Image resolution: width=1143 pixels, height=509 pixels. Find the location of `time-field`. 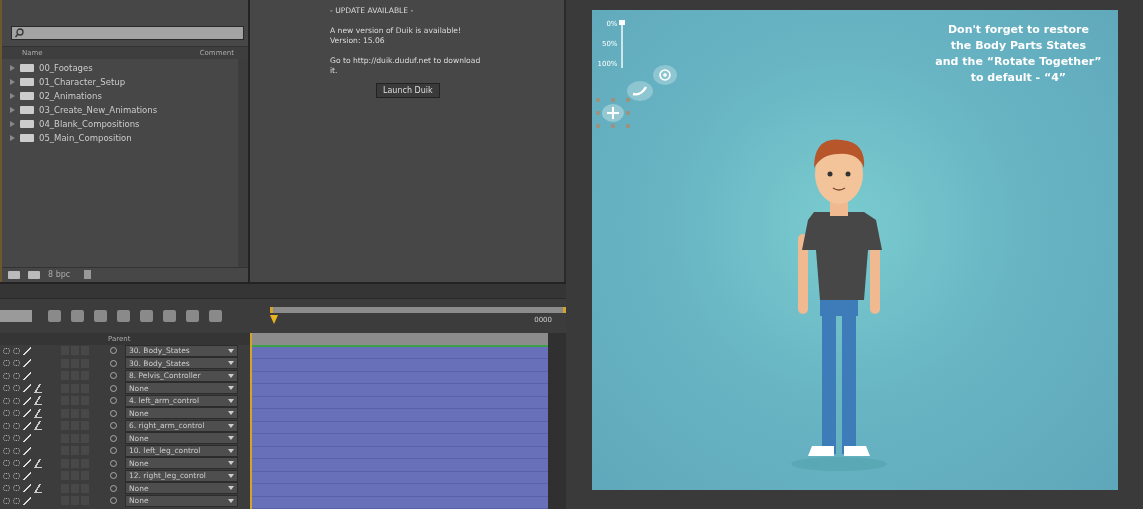

time-field is located at coordinates (16, 315).